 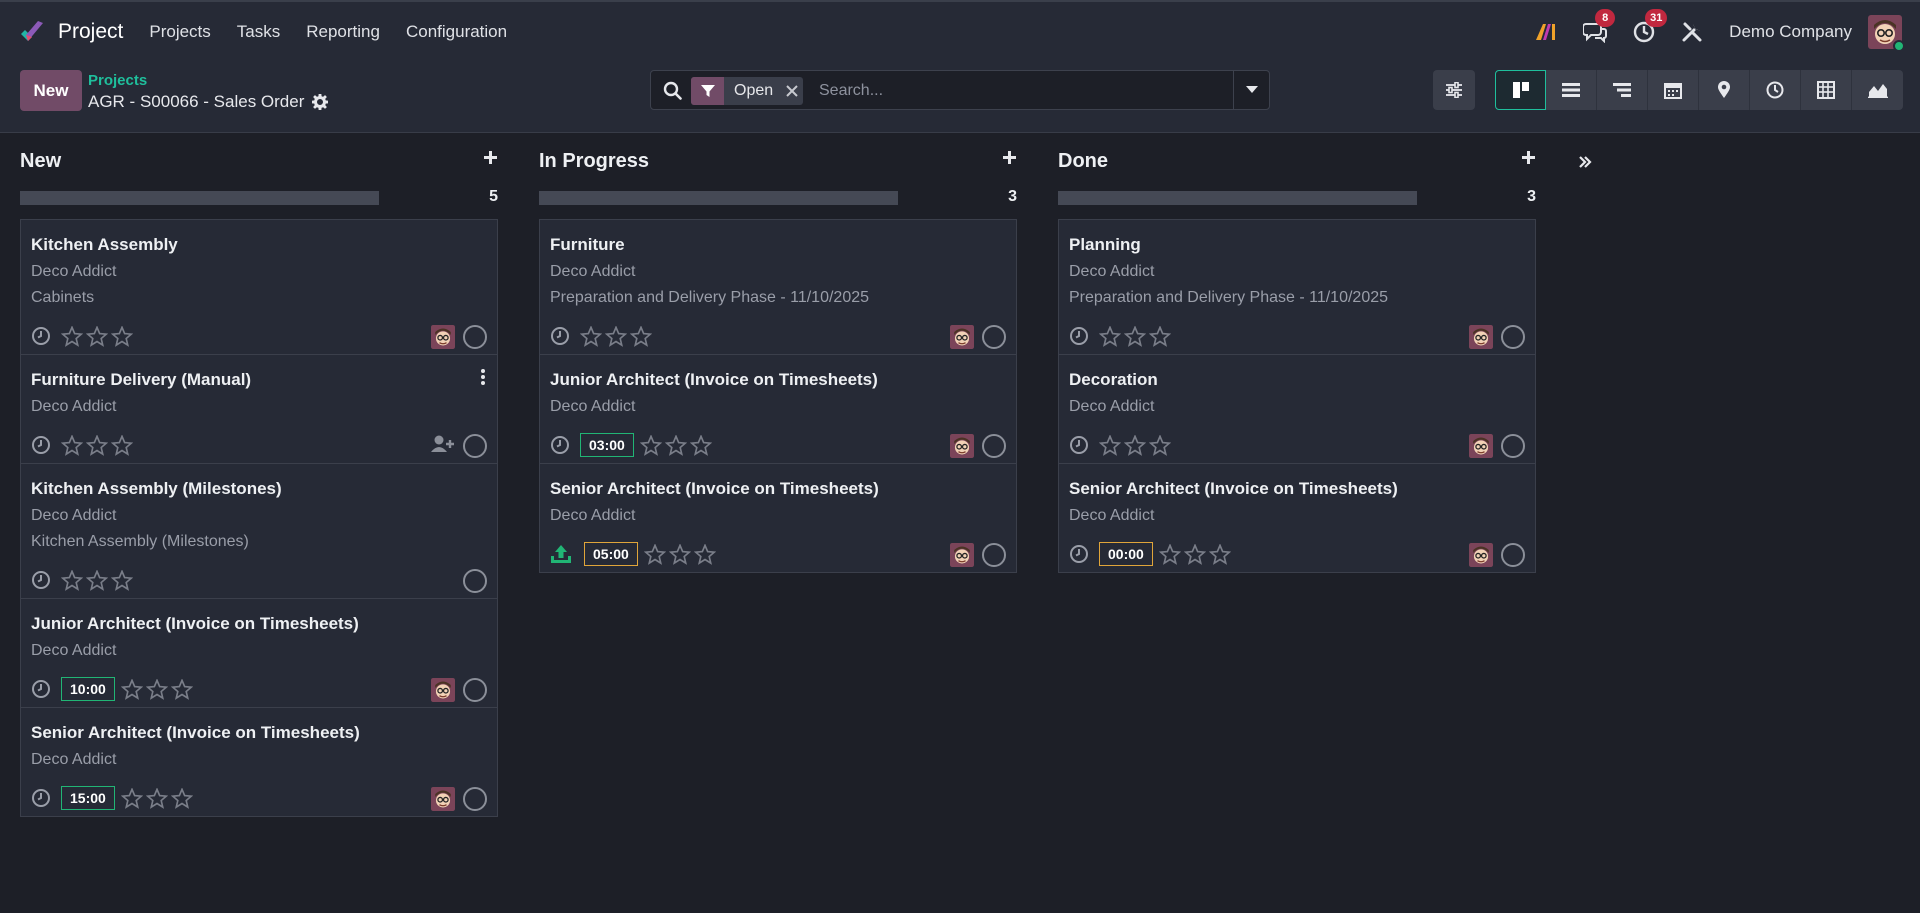 I want to click on quick-create-plus-icon, so click(x=490, y=157).